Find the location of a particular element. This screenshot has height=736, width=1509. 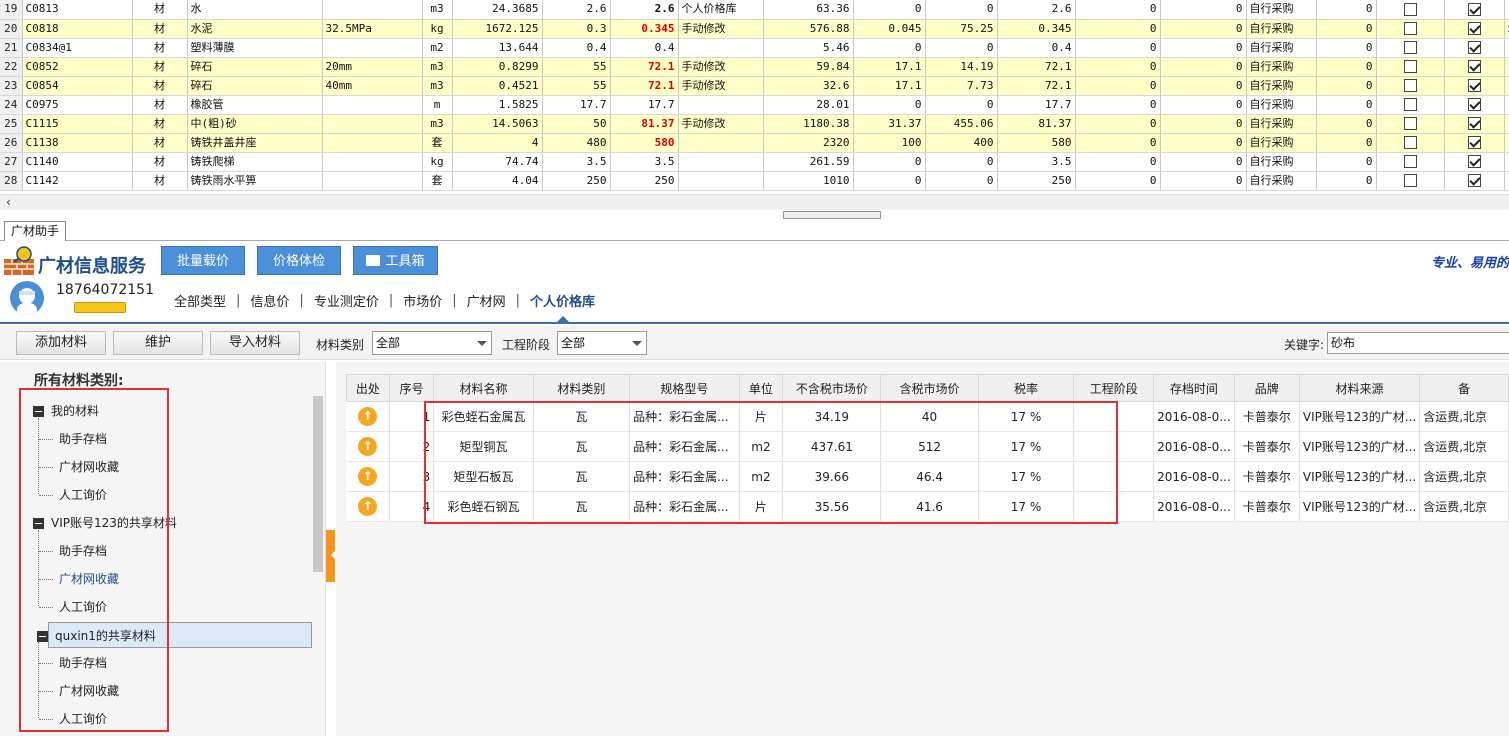

upper-grid-cell-amt: 59.84 is located at coordinates (808, 67).